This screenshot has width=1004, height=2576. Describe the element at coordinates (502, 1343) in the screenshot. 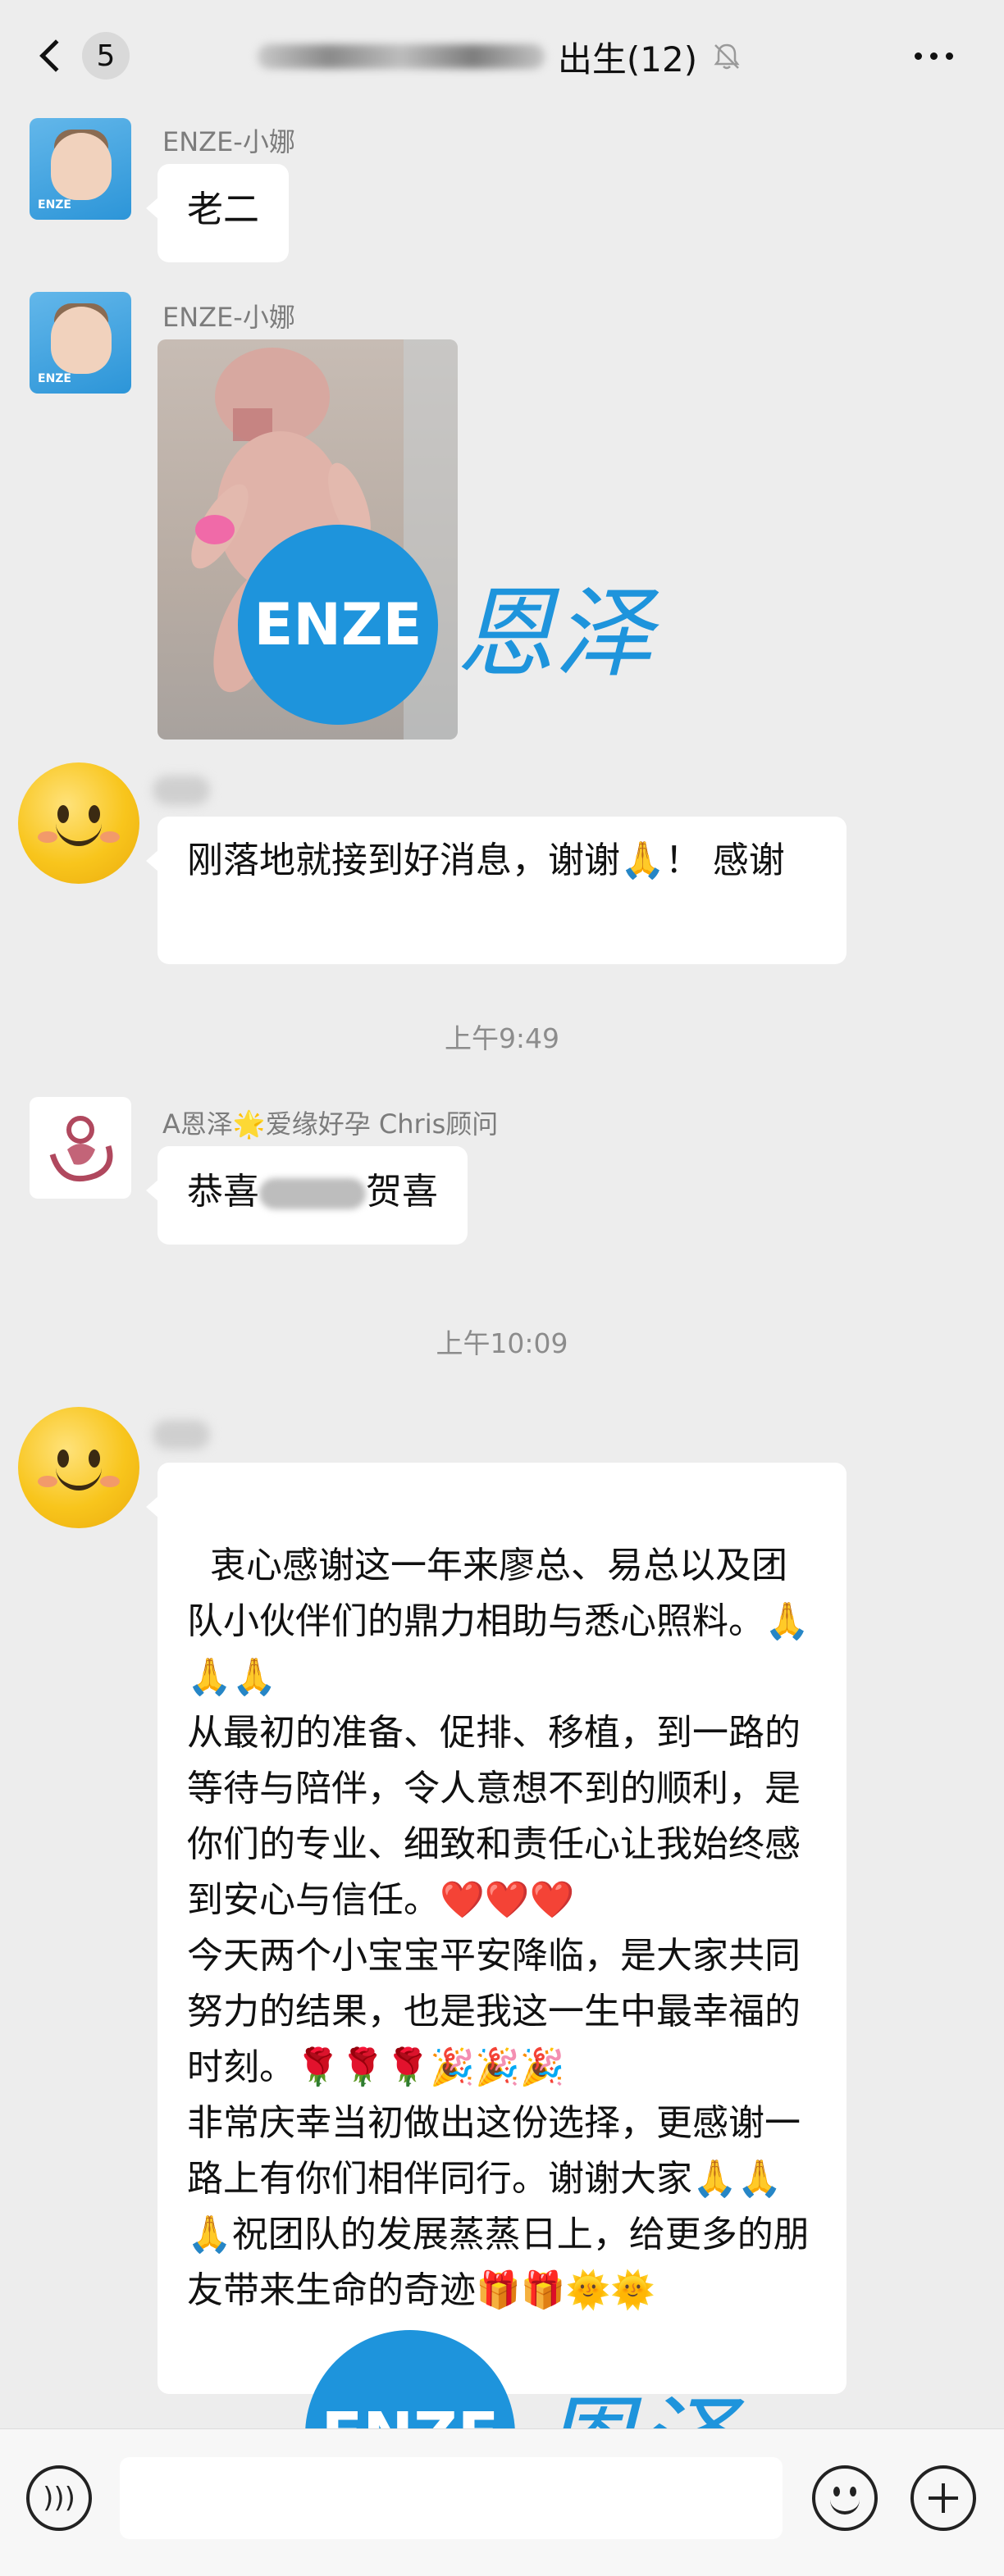

I see `timestamp: 上午10:09` at that location.